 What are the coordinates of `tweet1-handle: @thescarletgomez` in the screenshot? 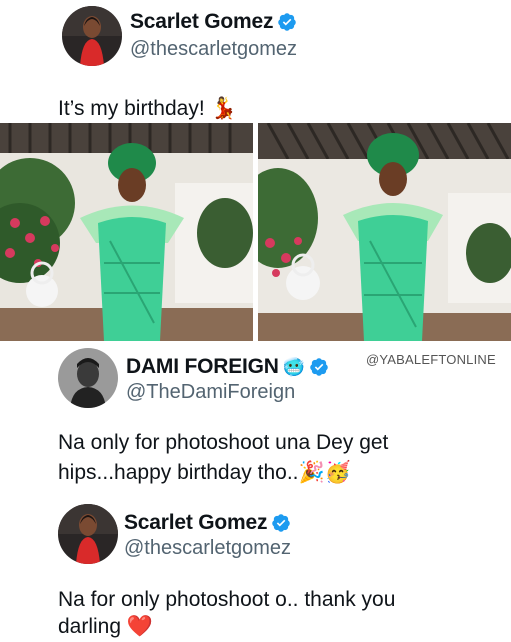 It's located at (213, 49).